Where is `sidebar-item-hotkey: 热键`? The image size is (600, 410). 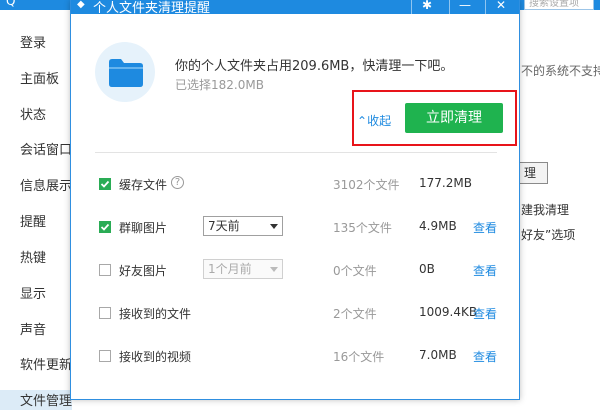 sidebar-item-hotkey: 热键 is located at coordinates (33, 256).